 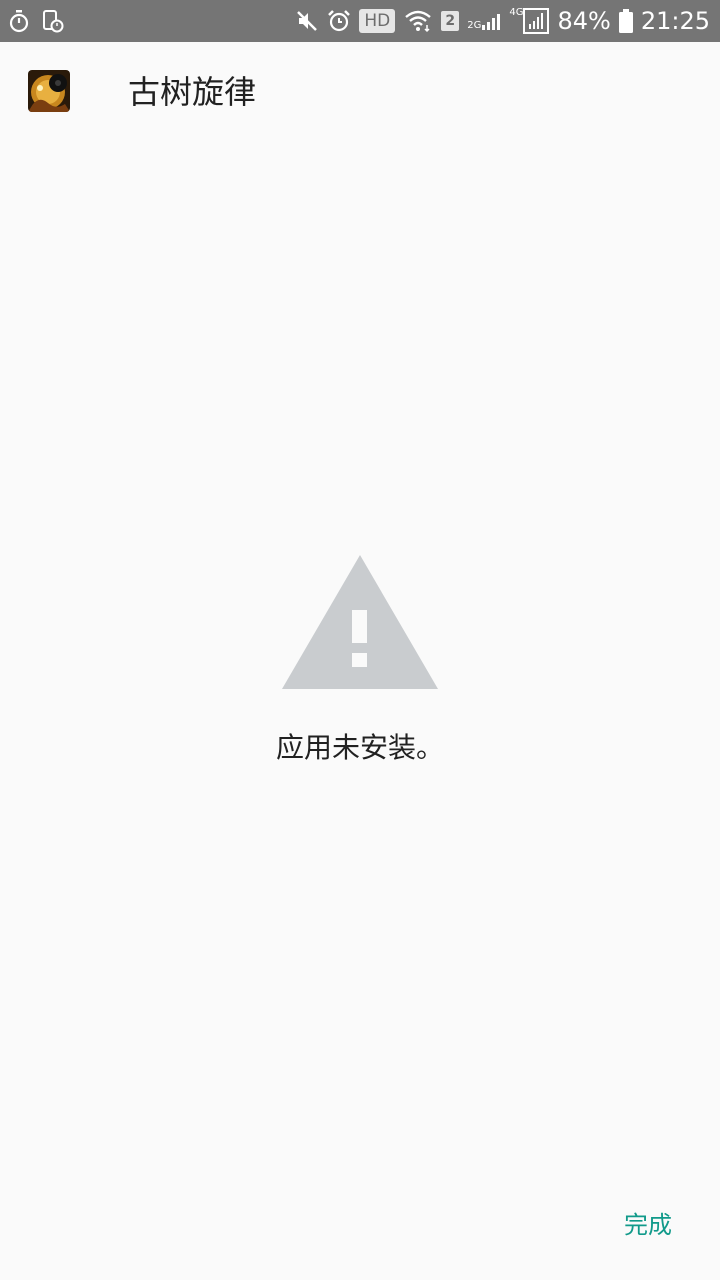 I want to click on signal-4g-icon: 4G, so click(x=529, y=20).